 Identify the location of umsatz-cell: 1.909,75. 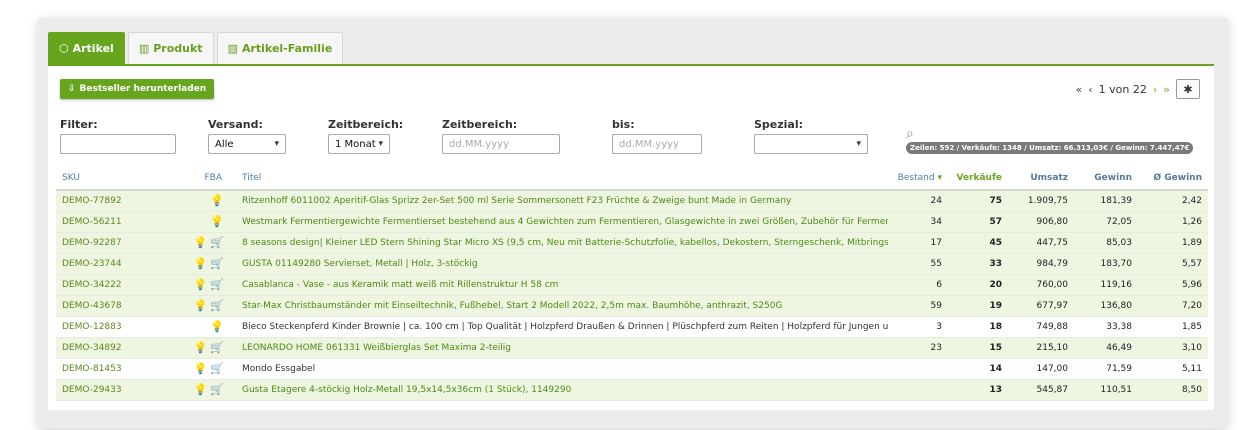
(1041, 201).